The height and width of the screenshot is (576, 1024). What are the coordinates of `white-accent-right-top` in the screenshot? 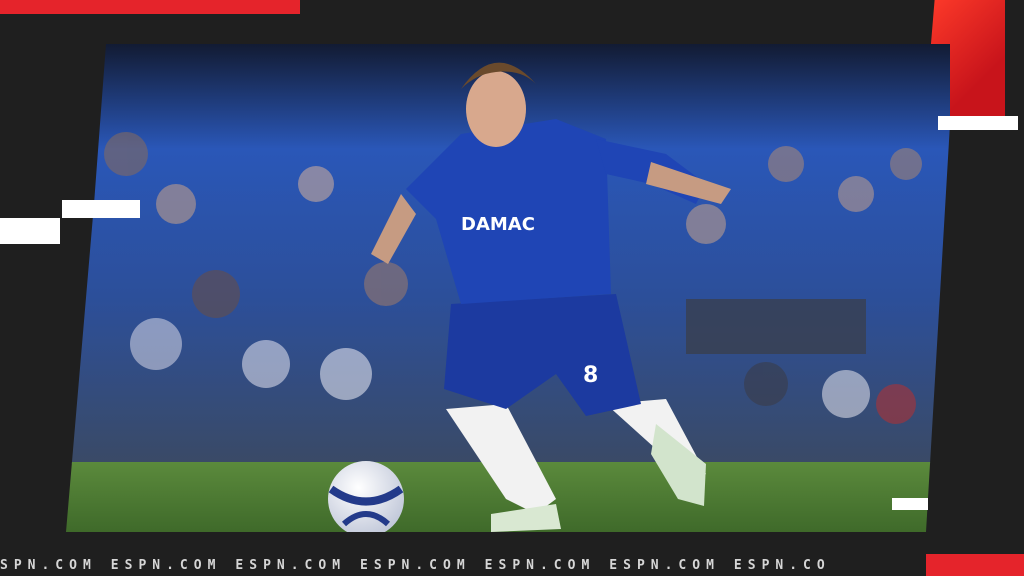 It's located at (978, 123).